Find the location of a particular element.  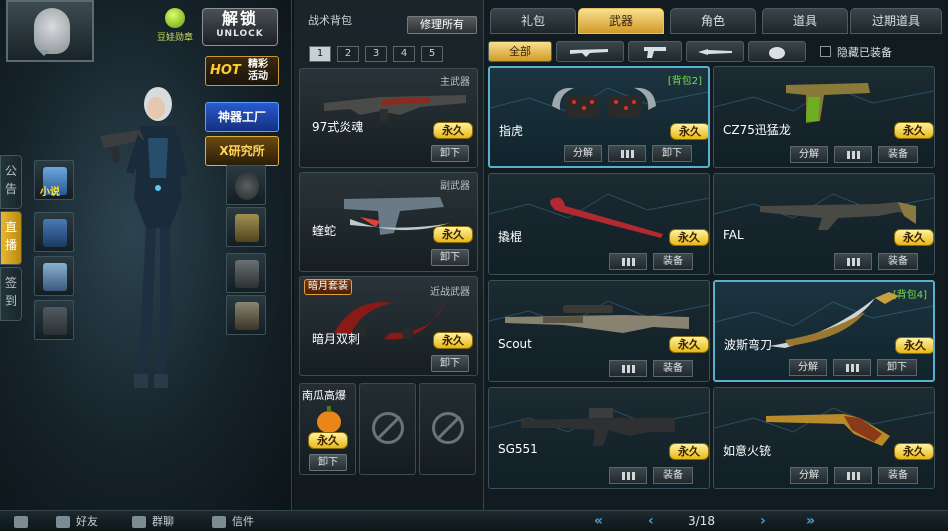

artifact-factory-button: 神器工厂 is located at coordinates (242, 117).